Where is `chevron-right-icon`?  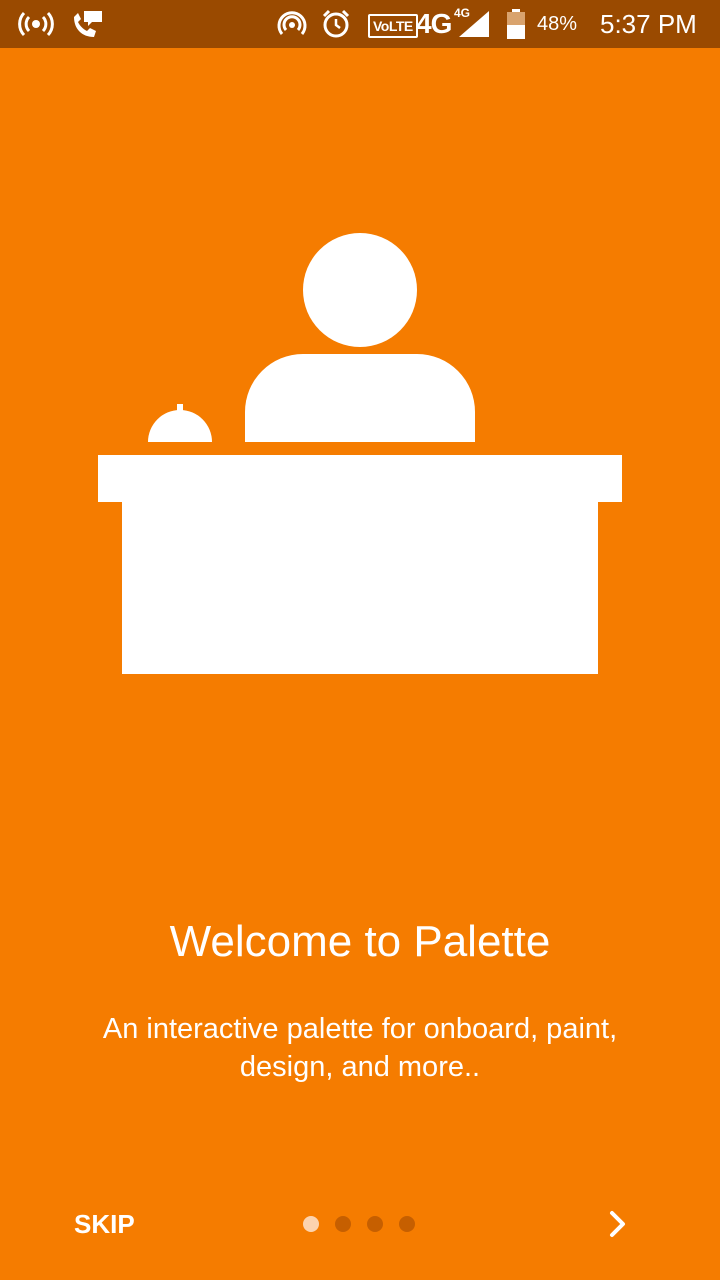 chevron-right-icon is located at coordinates (617, 1224).